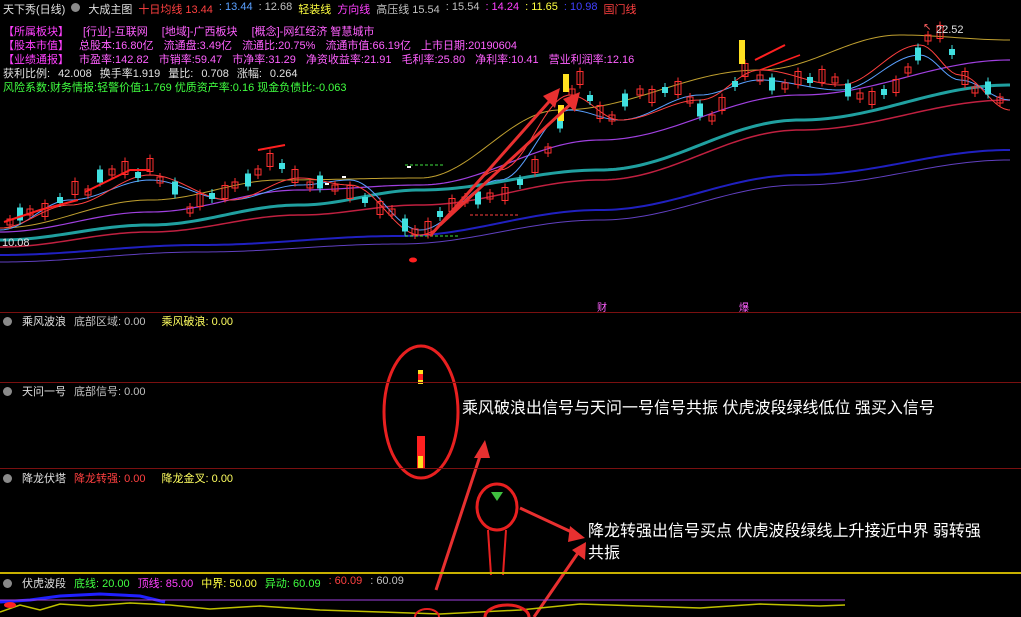 Image resolution: width=1021 pixels, height=617 pixels. Describe the element at coordinates (44, 321) in the screenshot. I see `indicator-name: 乘风波浪` at that location.